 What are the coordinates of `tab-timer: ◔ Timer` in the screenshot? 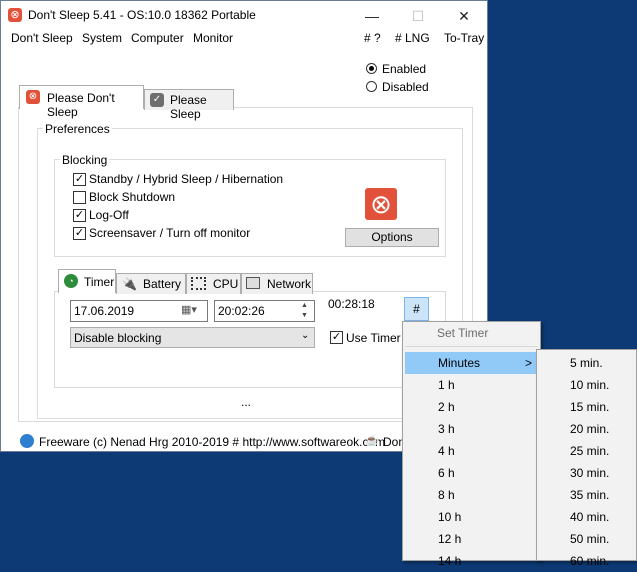 It's located at (87, 281).